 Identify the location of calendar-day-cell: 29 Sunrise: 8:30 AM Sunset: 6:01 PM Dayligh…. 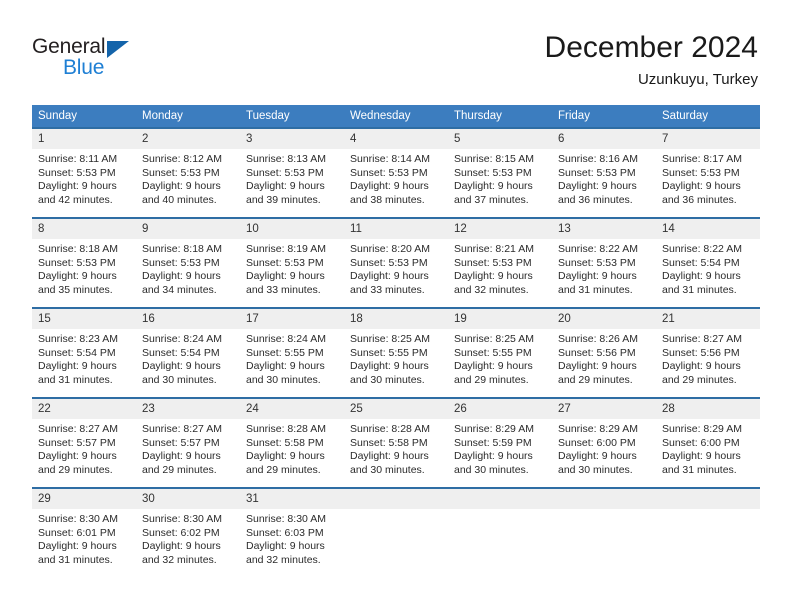
(84, 532).